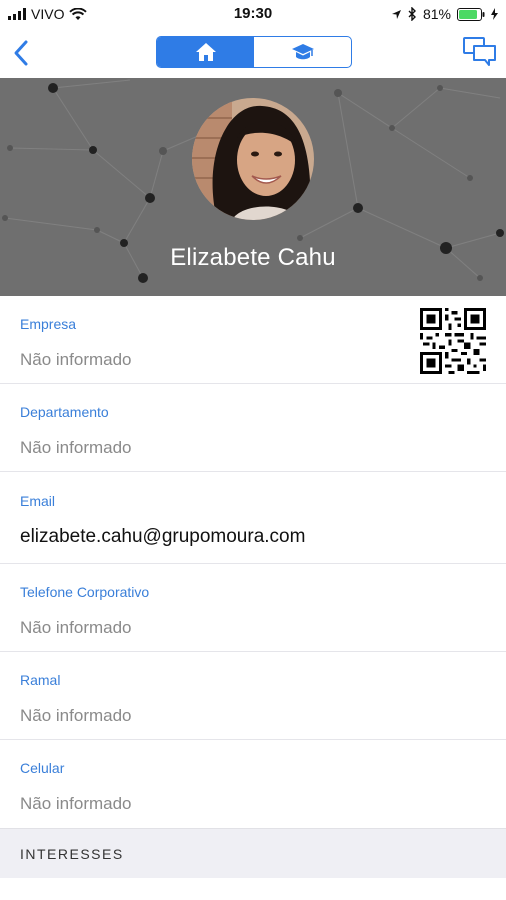 This screenshot has width=506, height=900. What do you see at coordinates (162, 537) in the screenshot?
I see `email-value: elizabete.cahu@grupomoura.com` at bounding box center [162, 537].